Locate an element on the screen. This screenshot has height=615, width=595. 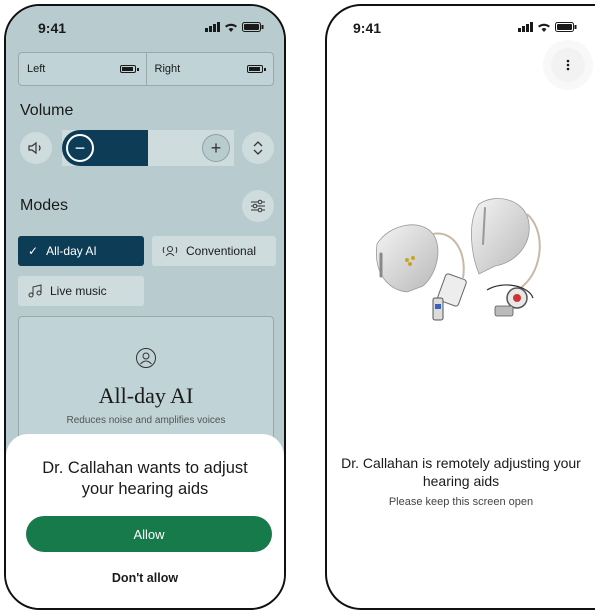
chevron-updown-icon is located at coordinates (258, 148).